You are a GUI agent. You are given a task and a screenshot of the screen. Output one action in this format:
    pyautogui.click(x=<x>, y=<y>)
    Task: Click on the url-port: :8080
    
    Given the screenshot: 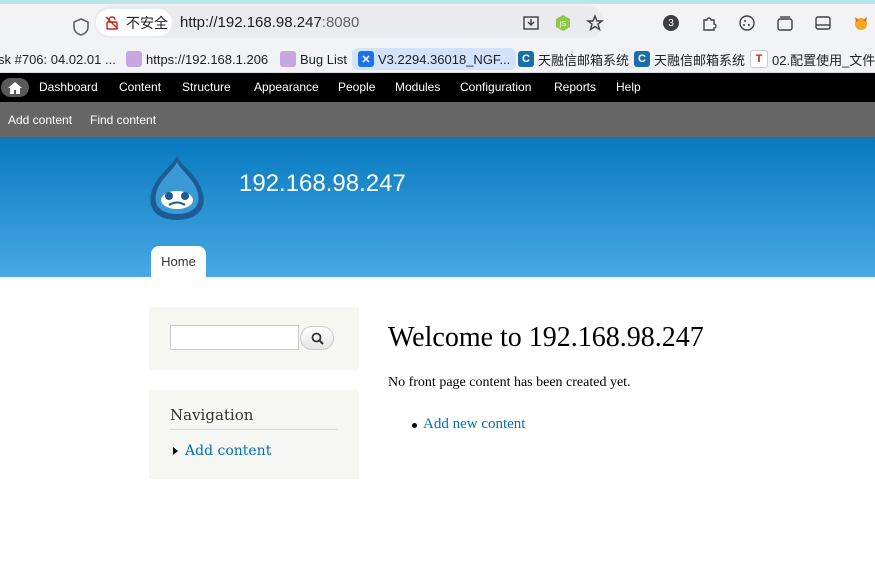 What is the action you would take?
    pyautogui.click(x=340, y=22)
    